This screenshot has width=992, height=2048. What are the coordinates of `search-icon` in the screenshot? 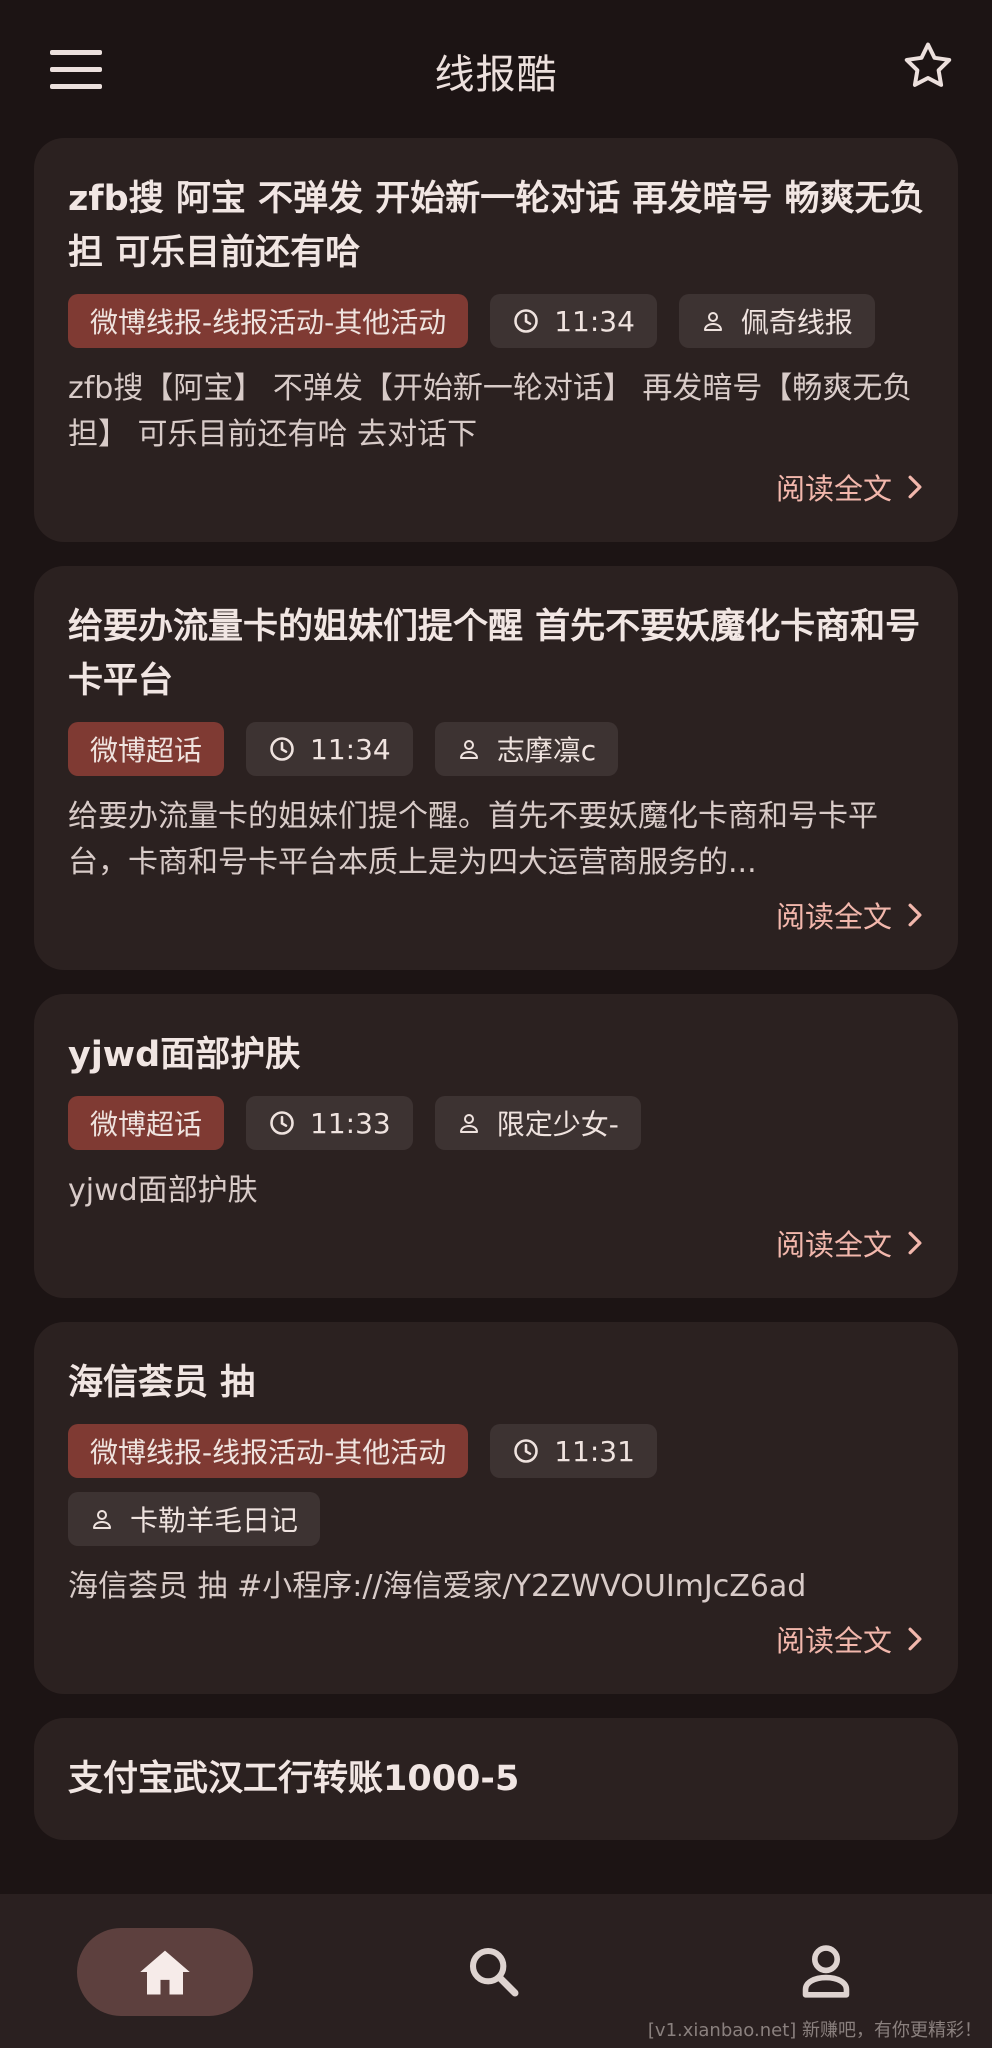 It's located at (494, 1972).